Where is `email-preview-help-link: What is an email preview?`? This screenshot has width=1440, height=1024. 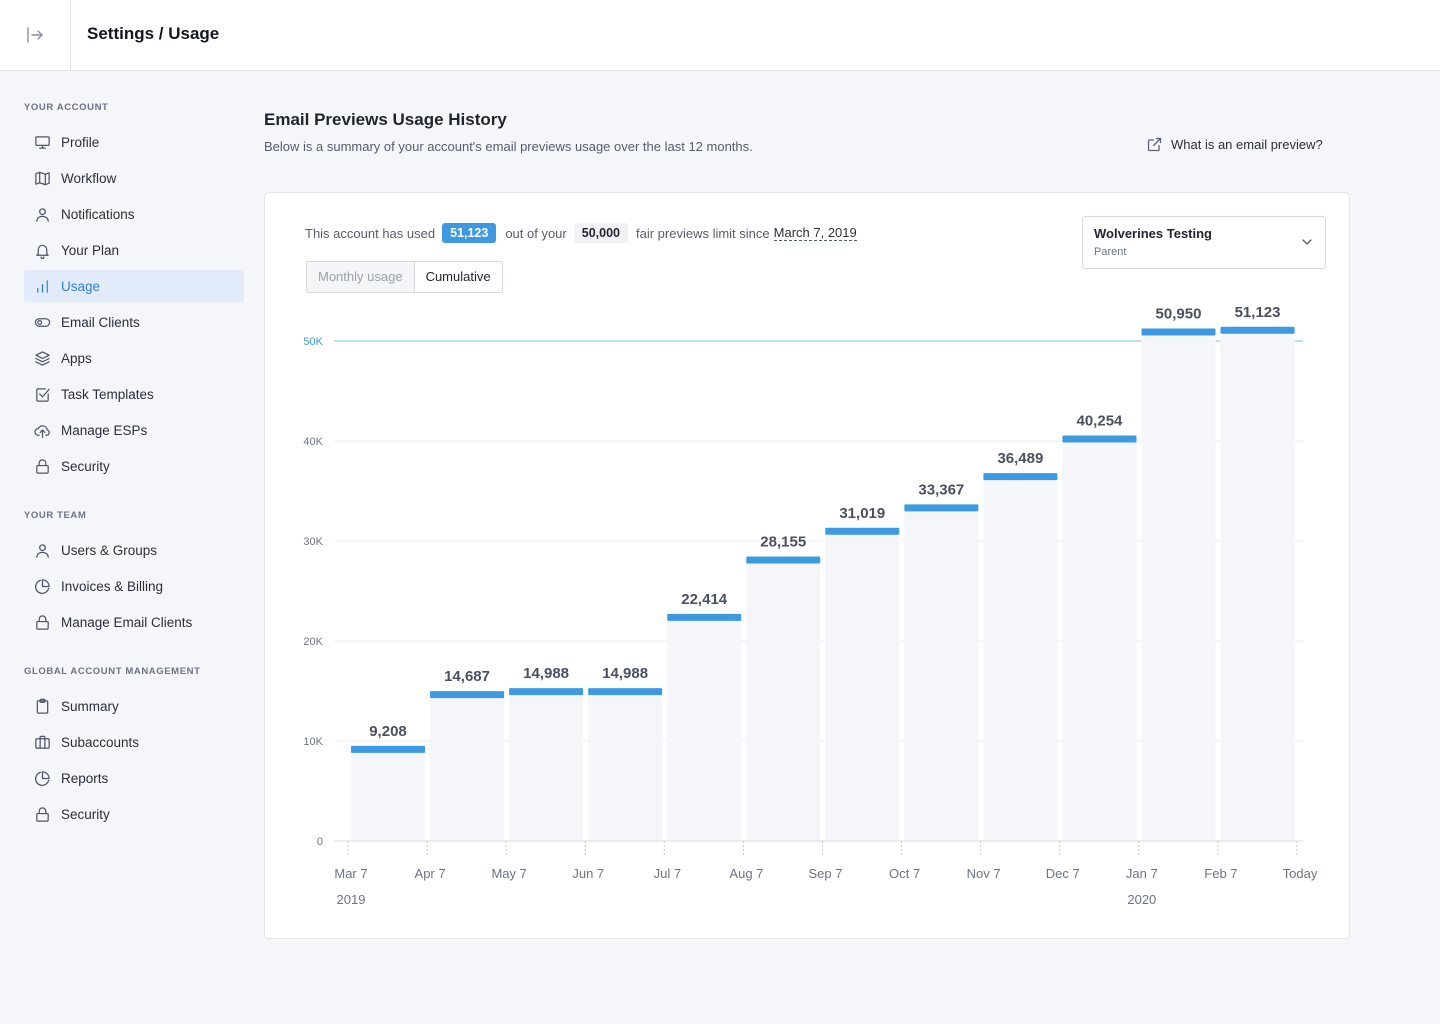 email-preview-help-link: What is an email preview? is located at coordinates (1235, 144).